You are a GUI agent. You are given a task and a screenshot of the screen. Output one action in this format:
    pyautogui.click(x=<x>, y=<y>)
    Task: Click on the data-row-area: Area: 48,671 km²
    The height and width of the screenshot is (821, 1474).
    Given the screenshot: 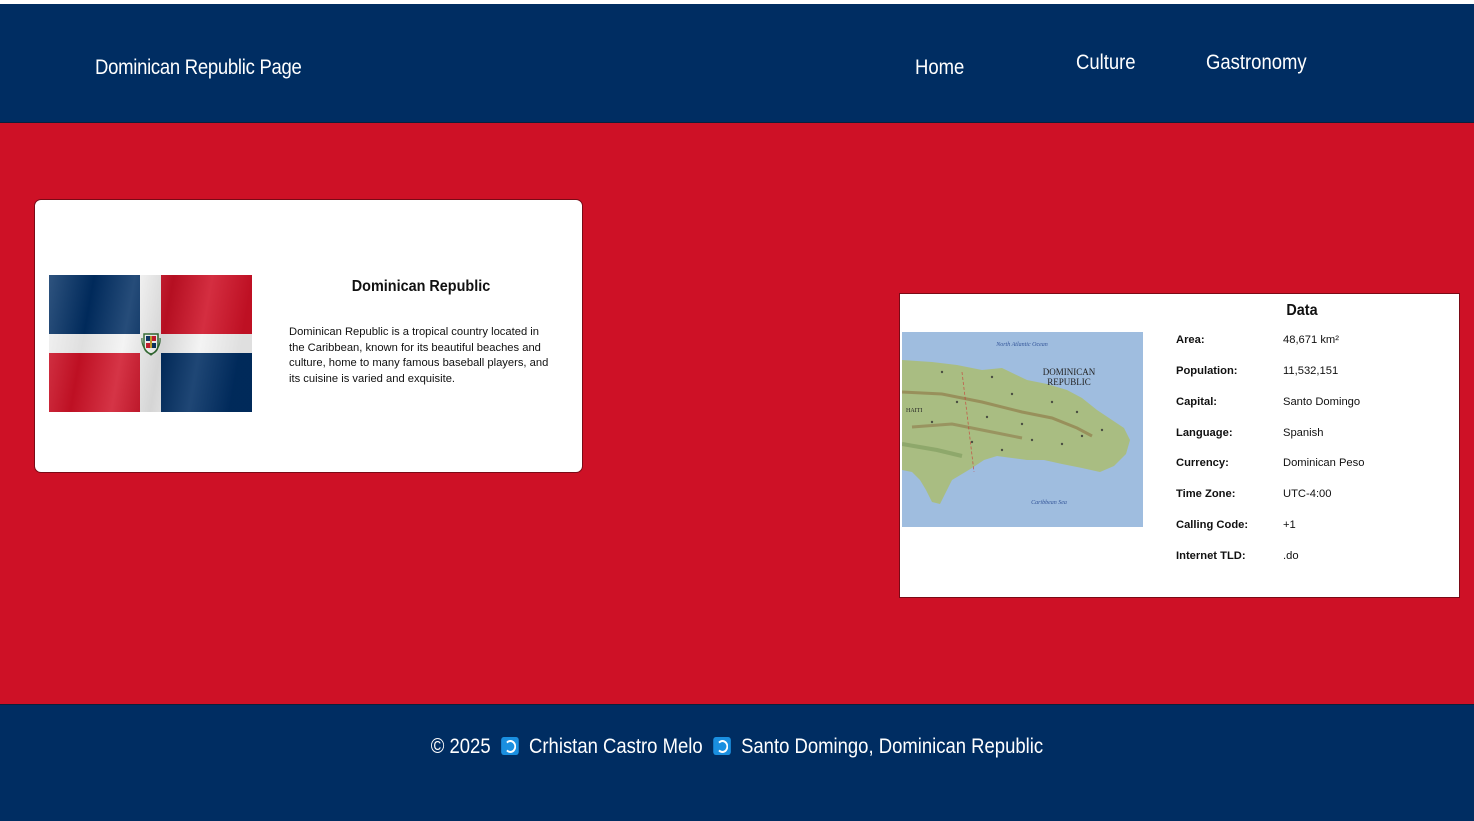 What is the action you would take?
    pyautogui.click(x=1306, y=342)
    